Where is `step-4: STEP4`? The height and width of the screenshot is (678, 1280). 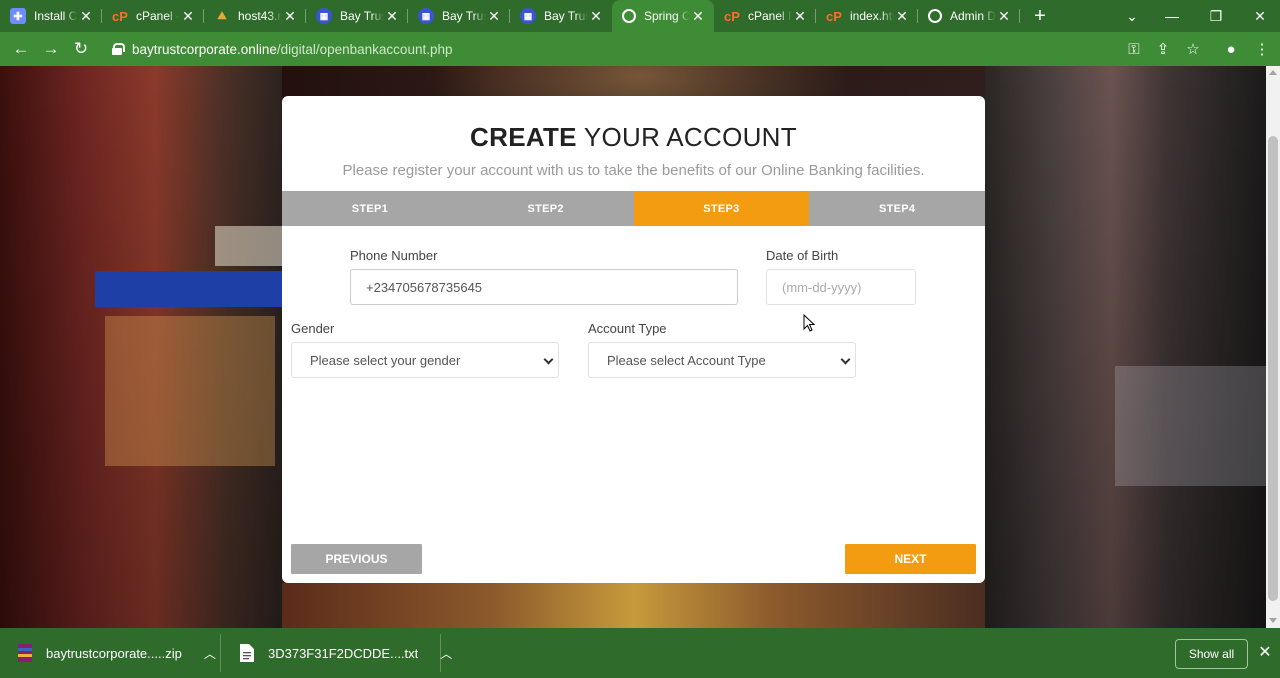 step-4: STEP4 is located at coordinates (897, 208).